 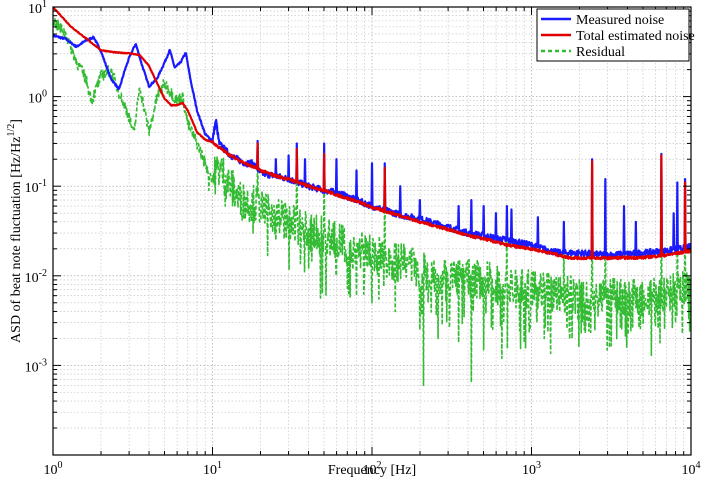 What do you see at coordinates (37, 8) in the screenshot?
I see `y-tick-label: 101` at bounding box center [37, 8].